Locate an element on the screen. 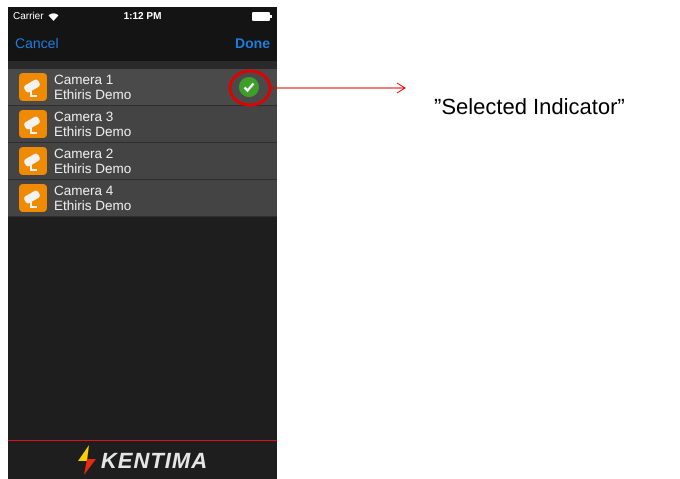 This screenshot has width=680, height=479. highlight-circle is located at coordinates (250, 88).